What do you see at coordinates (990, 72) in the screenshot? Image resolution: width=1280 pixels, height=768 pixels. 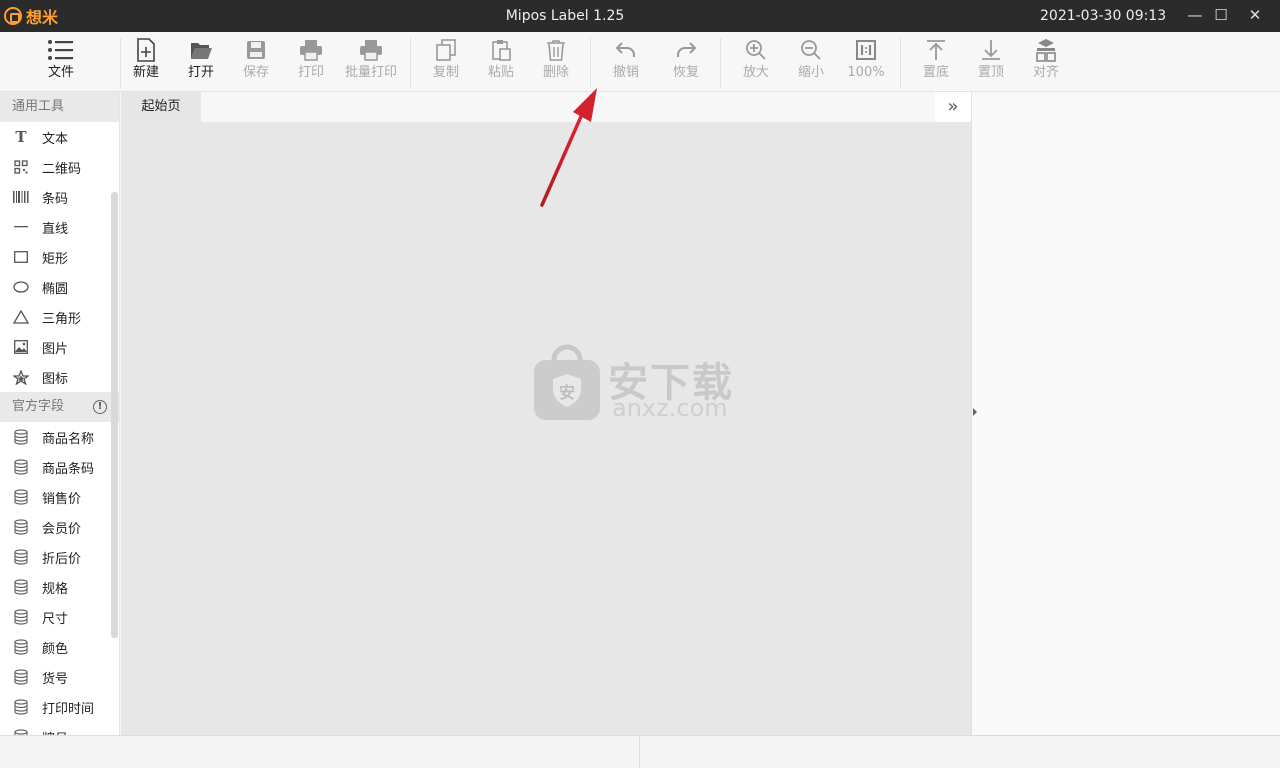 I see `bring-to-top-label: 置顶` at bounding box center [990, 72].